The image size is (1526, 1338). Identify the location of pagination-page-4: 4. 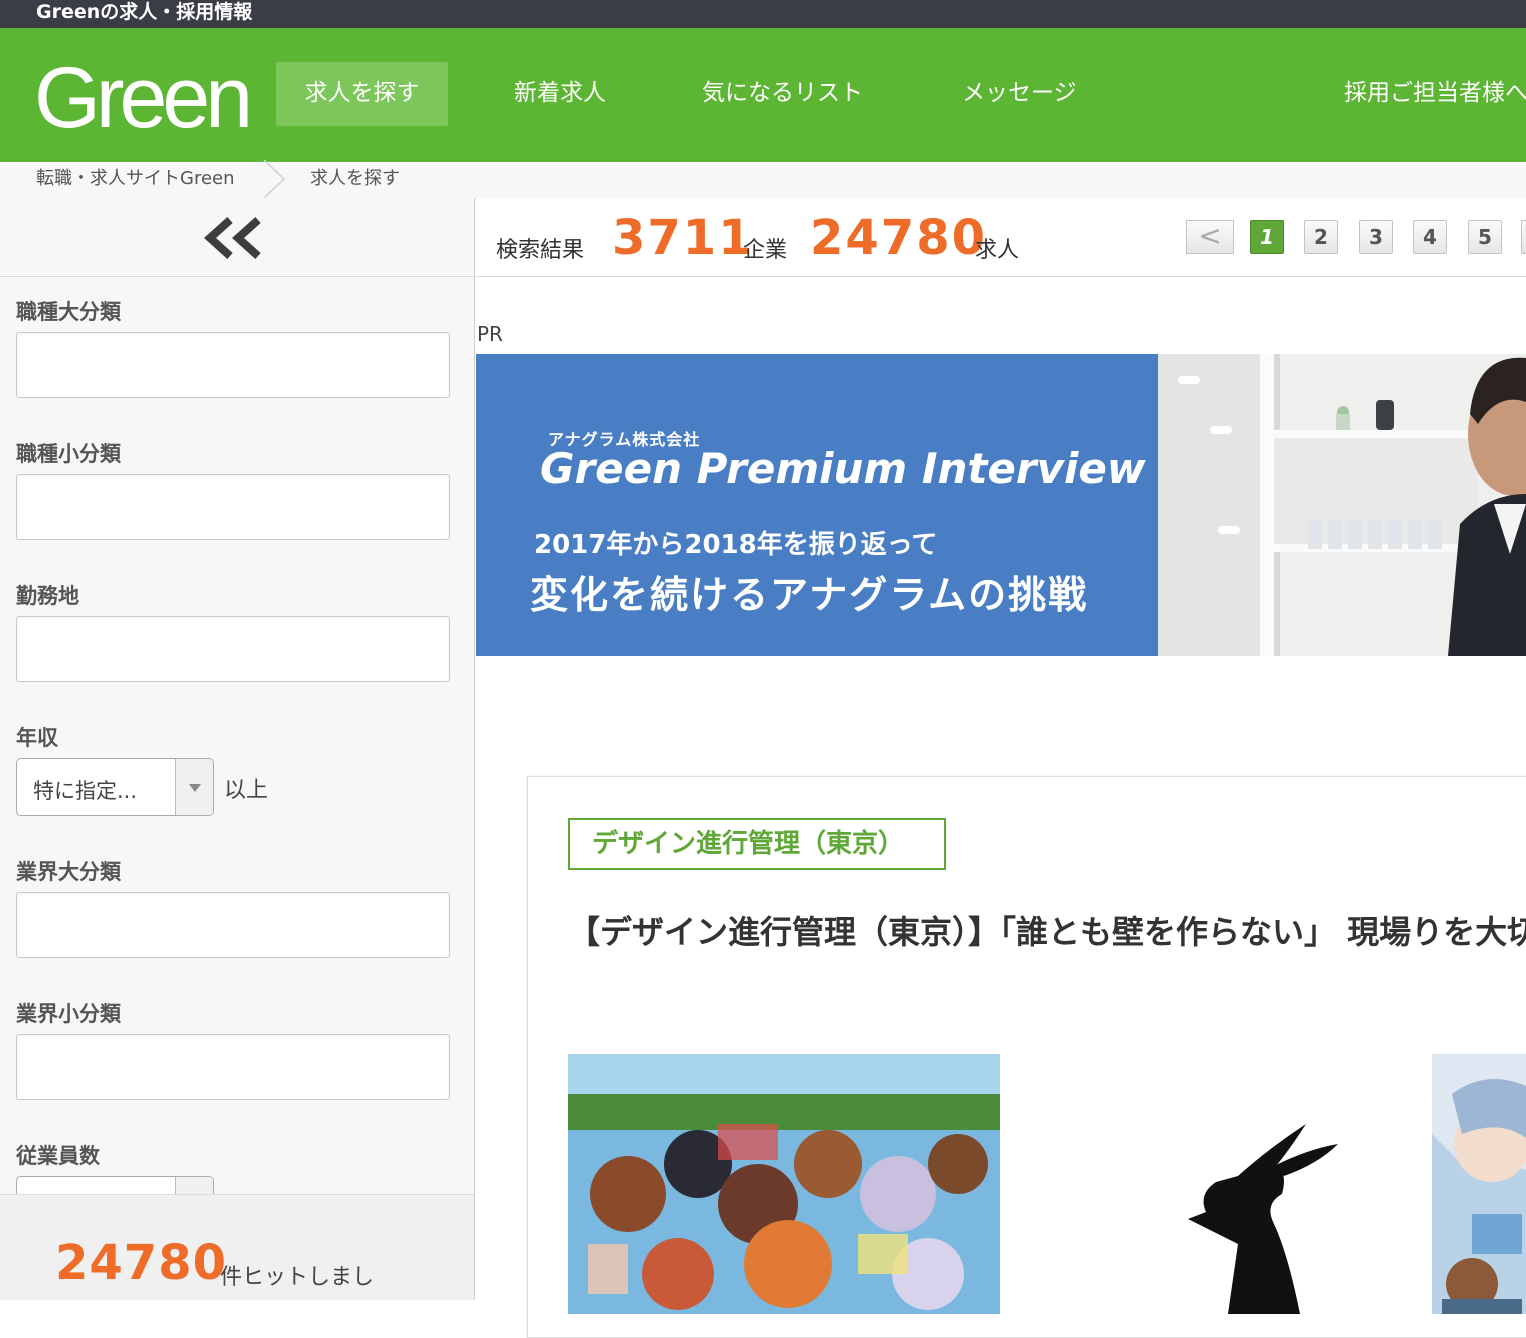
(1430, 237).